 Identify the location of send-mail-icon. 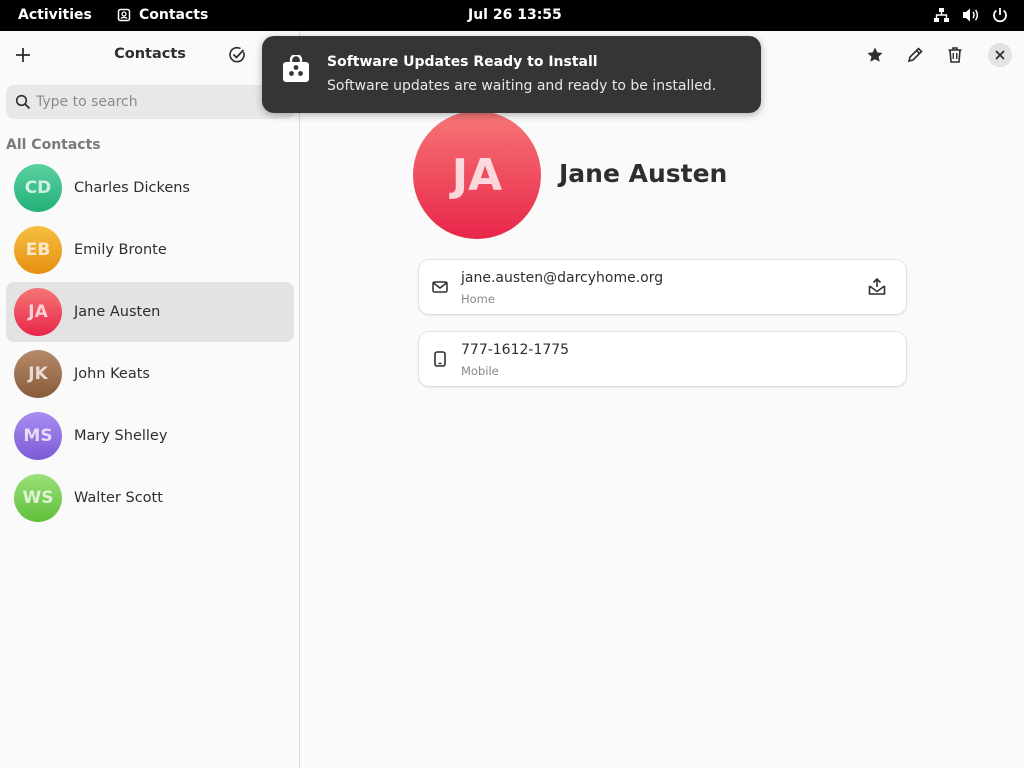
(877, 286).